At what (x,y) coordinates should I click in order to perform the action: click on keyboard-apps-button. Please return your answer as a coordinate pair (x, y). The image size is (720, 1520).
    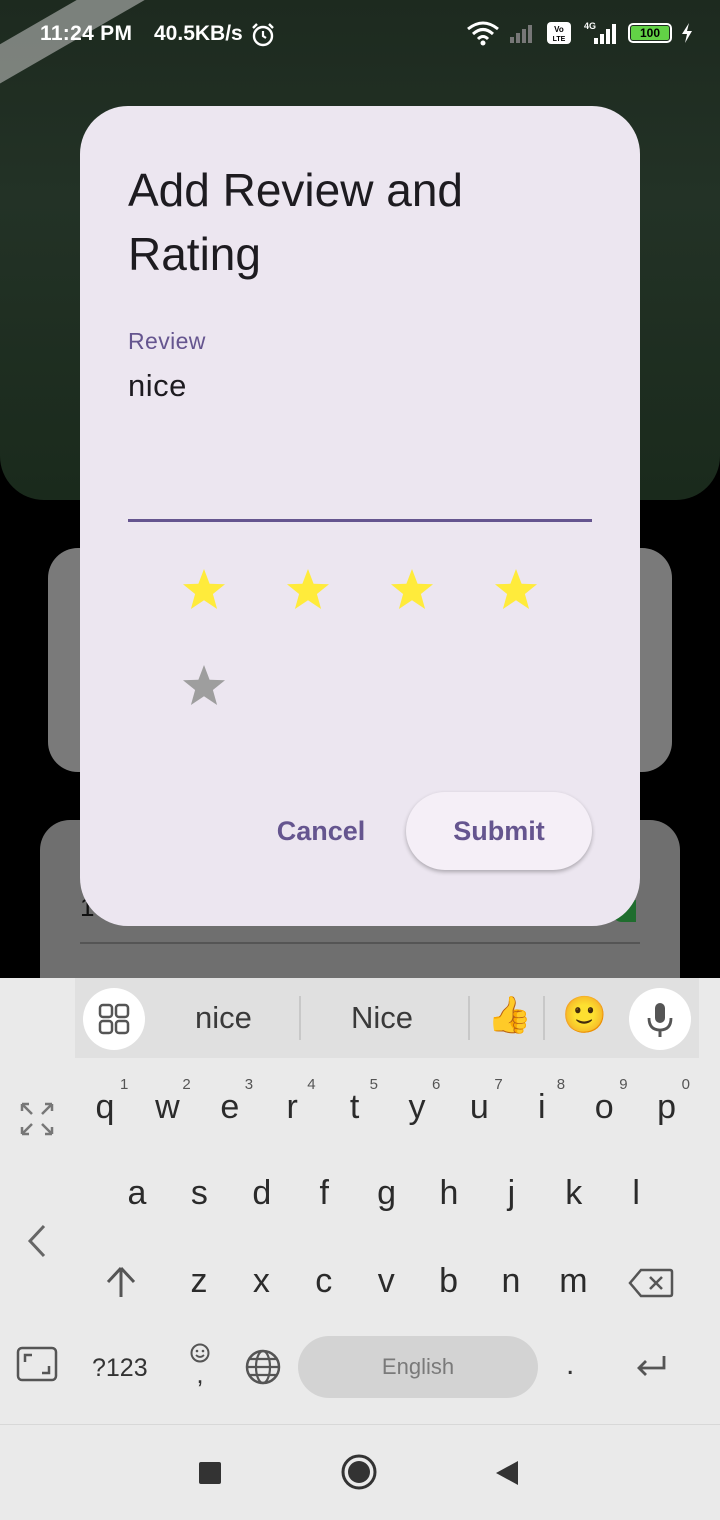
    Looking at the image, I should click on (114, 1019).